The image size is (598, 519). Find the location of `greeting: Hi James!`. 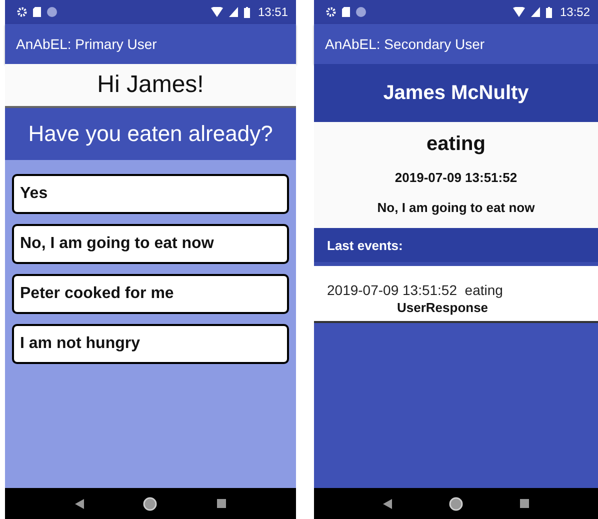

greeting: Hi James! is located at coordinates (150, 85).